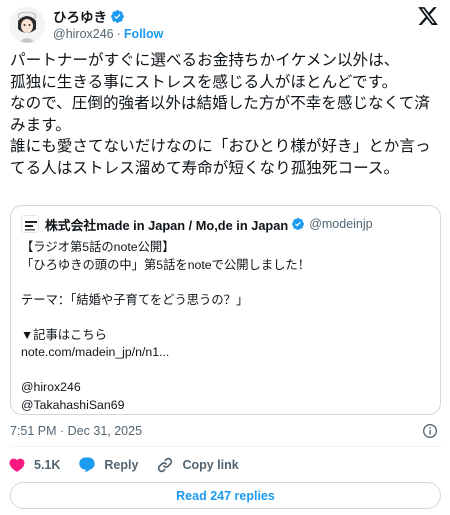 The height and width of the screenshot is (515, 450). What do you see at coordinates (428, 16) in the screenshot?
I see `x-logo-icon` at bounding box center [428, 16].